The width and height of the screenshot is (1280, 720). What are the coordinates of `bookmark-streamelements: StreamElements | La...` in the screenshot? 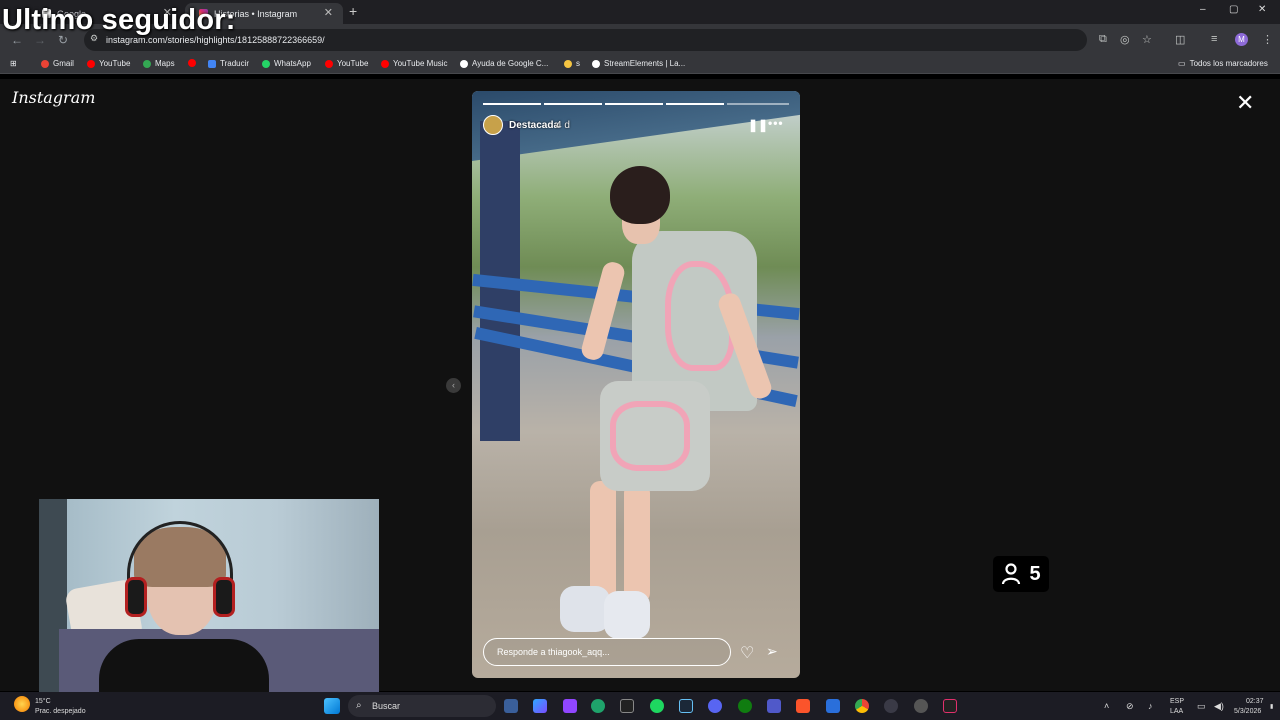 It's located at (638, 63).